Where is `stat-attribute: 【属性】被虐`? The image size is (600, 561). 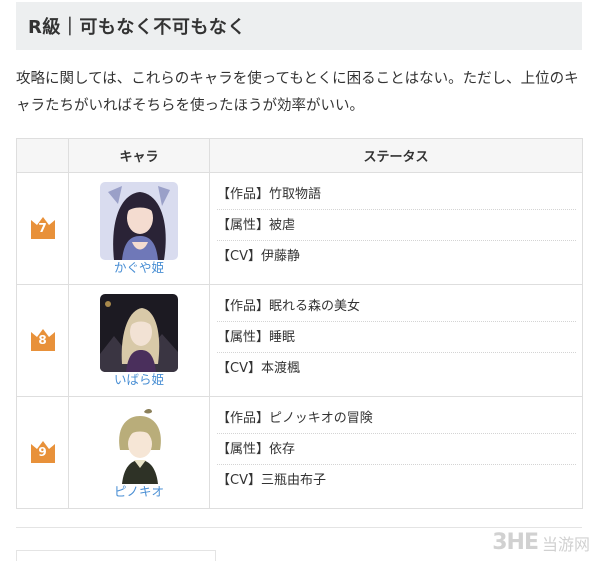
stat-attribute: 【属性】被虐 is located at coordinates (396, 225).